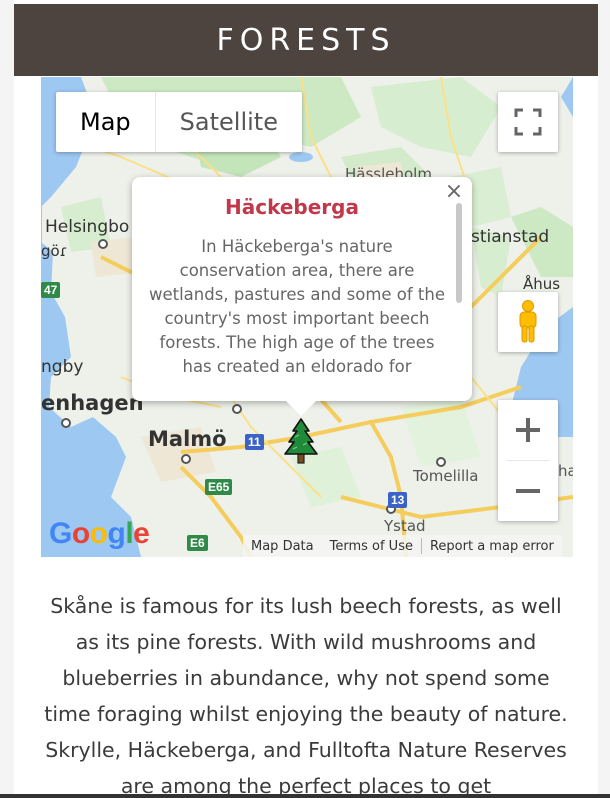  Describe the element at coordinates (219, 487) in the screenshot. I see `road-shield-e65: E65` at that location.